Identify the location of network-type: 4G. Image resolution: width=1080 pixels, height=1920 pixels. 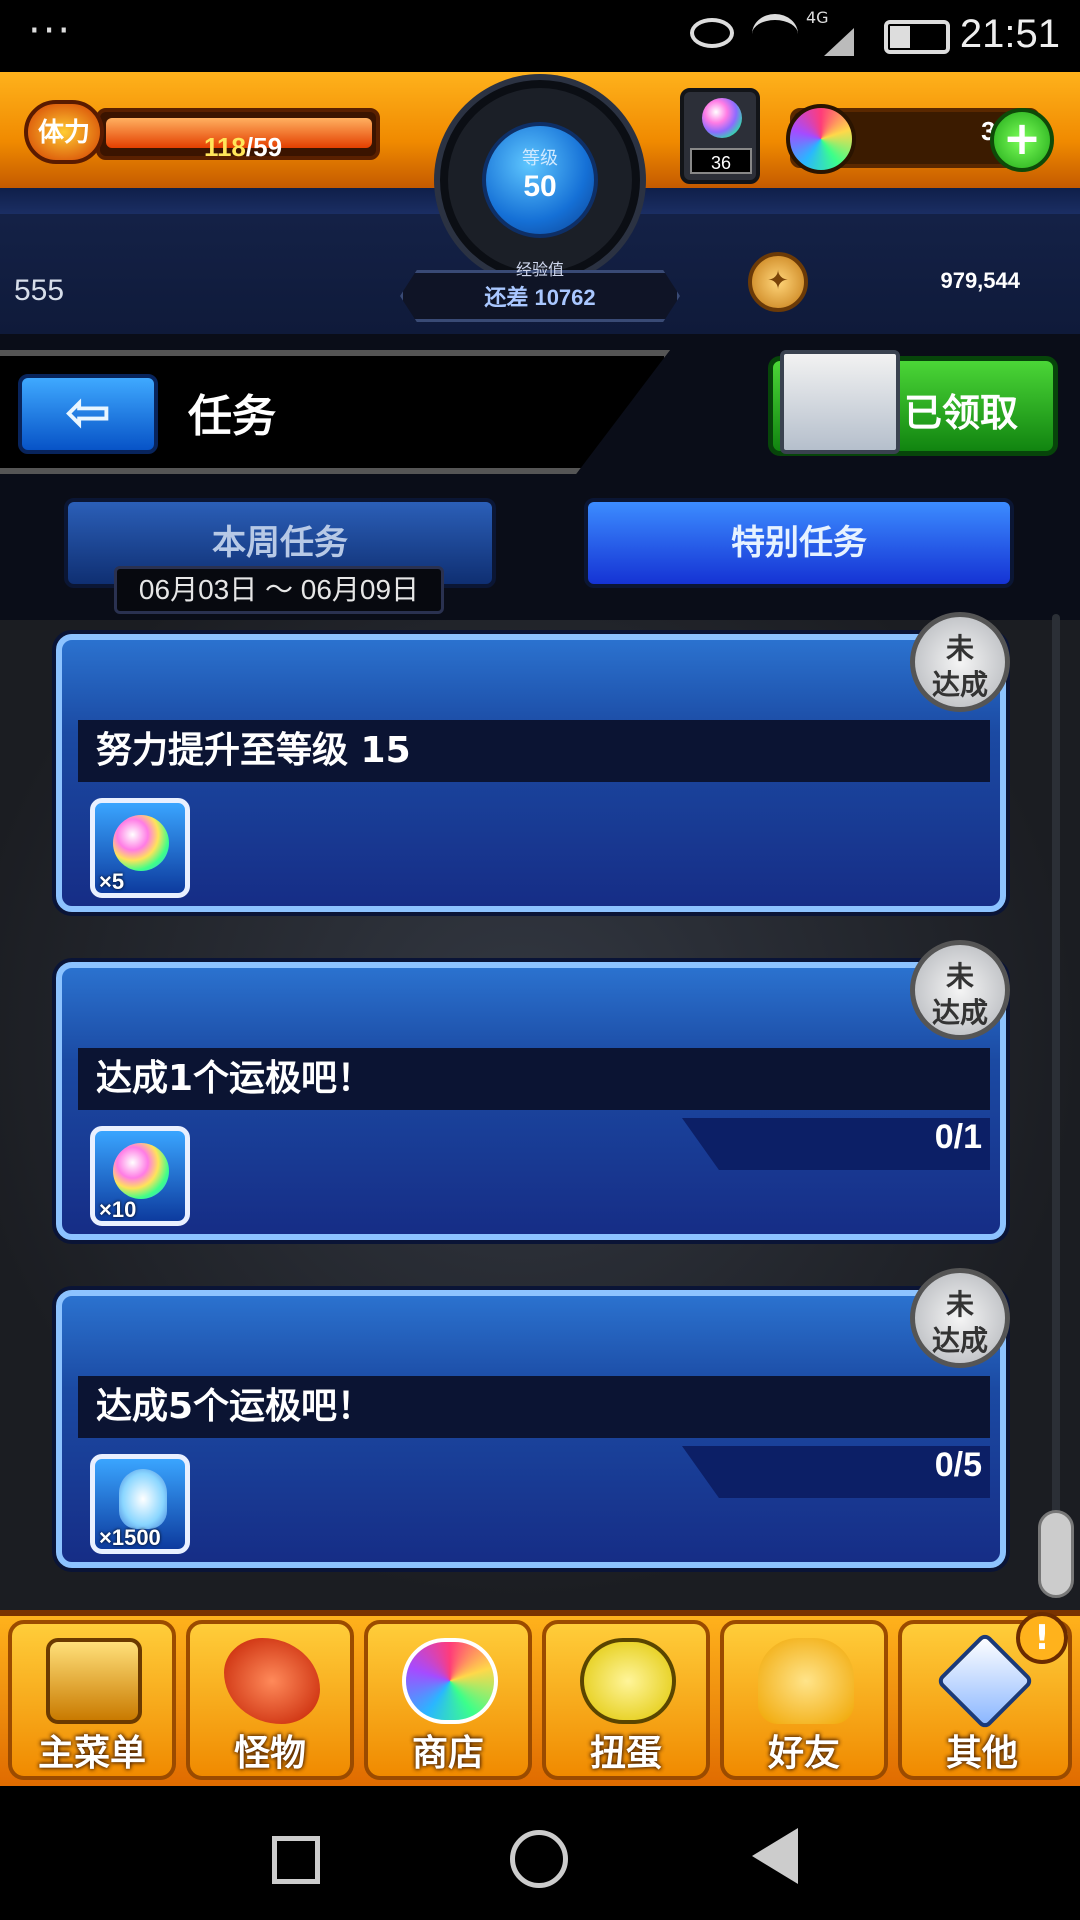
(817, 17).